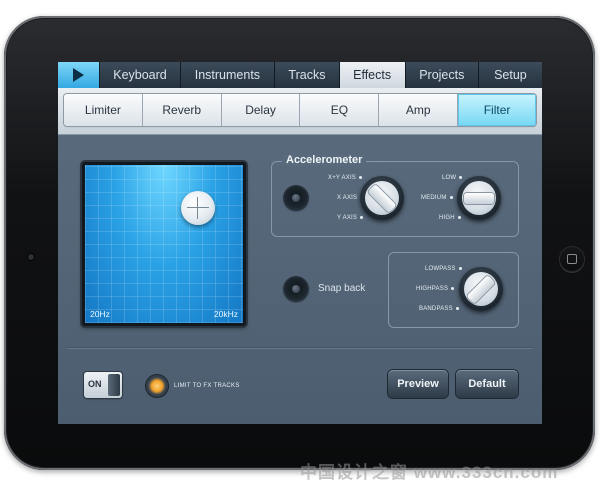 This screenshot has height=488, width=600. I want to click on axis-knob-cap, so click(382, 198).